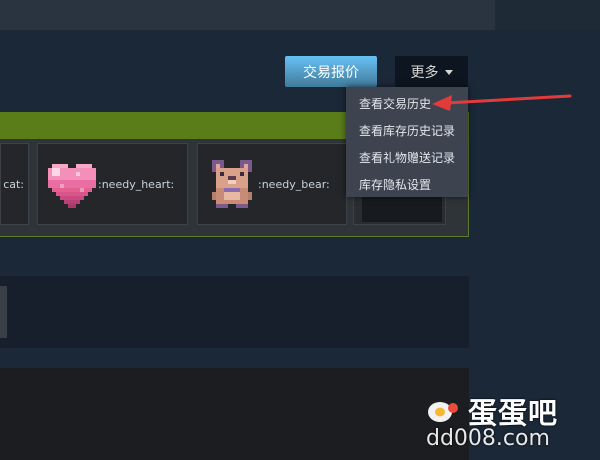 The image size is (600, 460). What do you see at coordinates (492, 420) in the screenshot?
I see `watermark: 蛋蛋吧 dd008.com` at bounding box center [492, 420].